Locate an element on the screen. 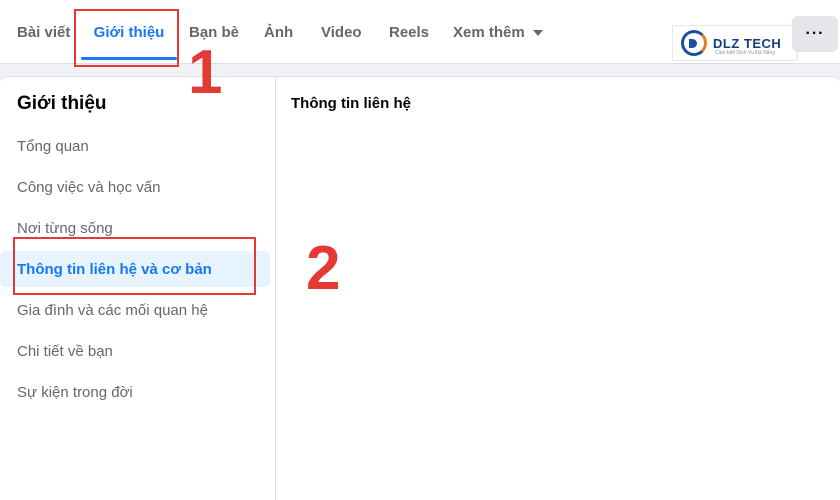  sidebar-item-life-events: Sự kiện trong đời is located at coordinates (135, 392).